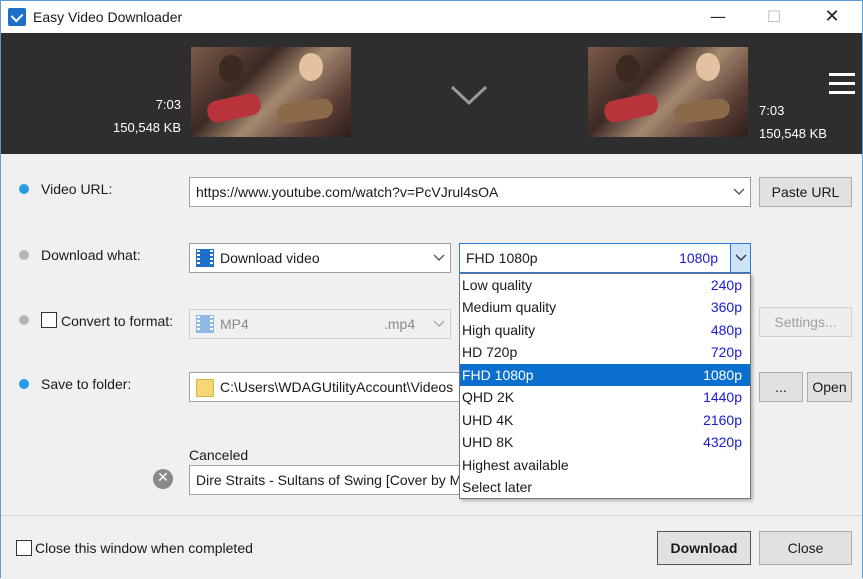 The height and width of the screenshot is (579, 863). I want to click on option-name: QHD 2K, so click(488, 397).